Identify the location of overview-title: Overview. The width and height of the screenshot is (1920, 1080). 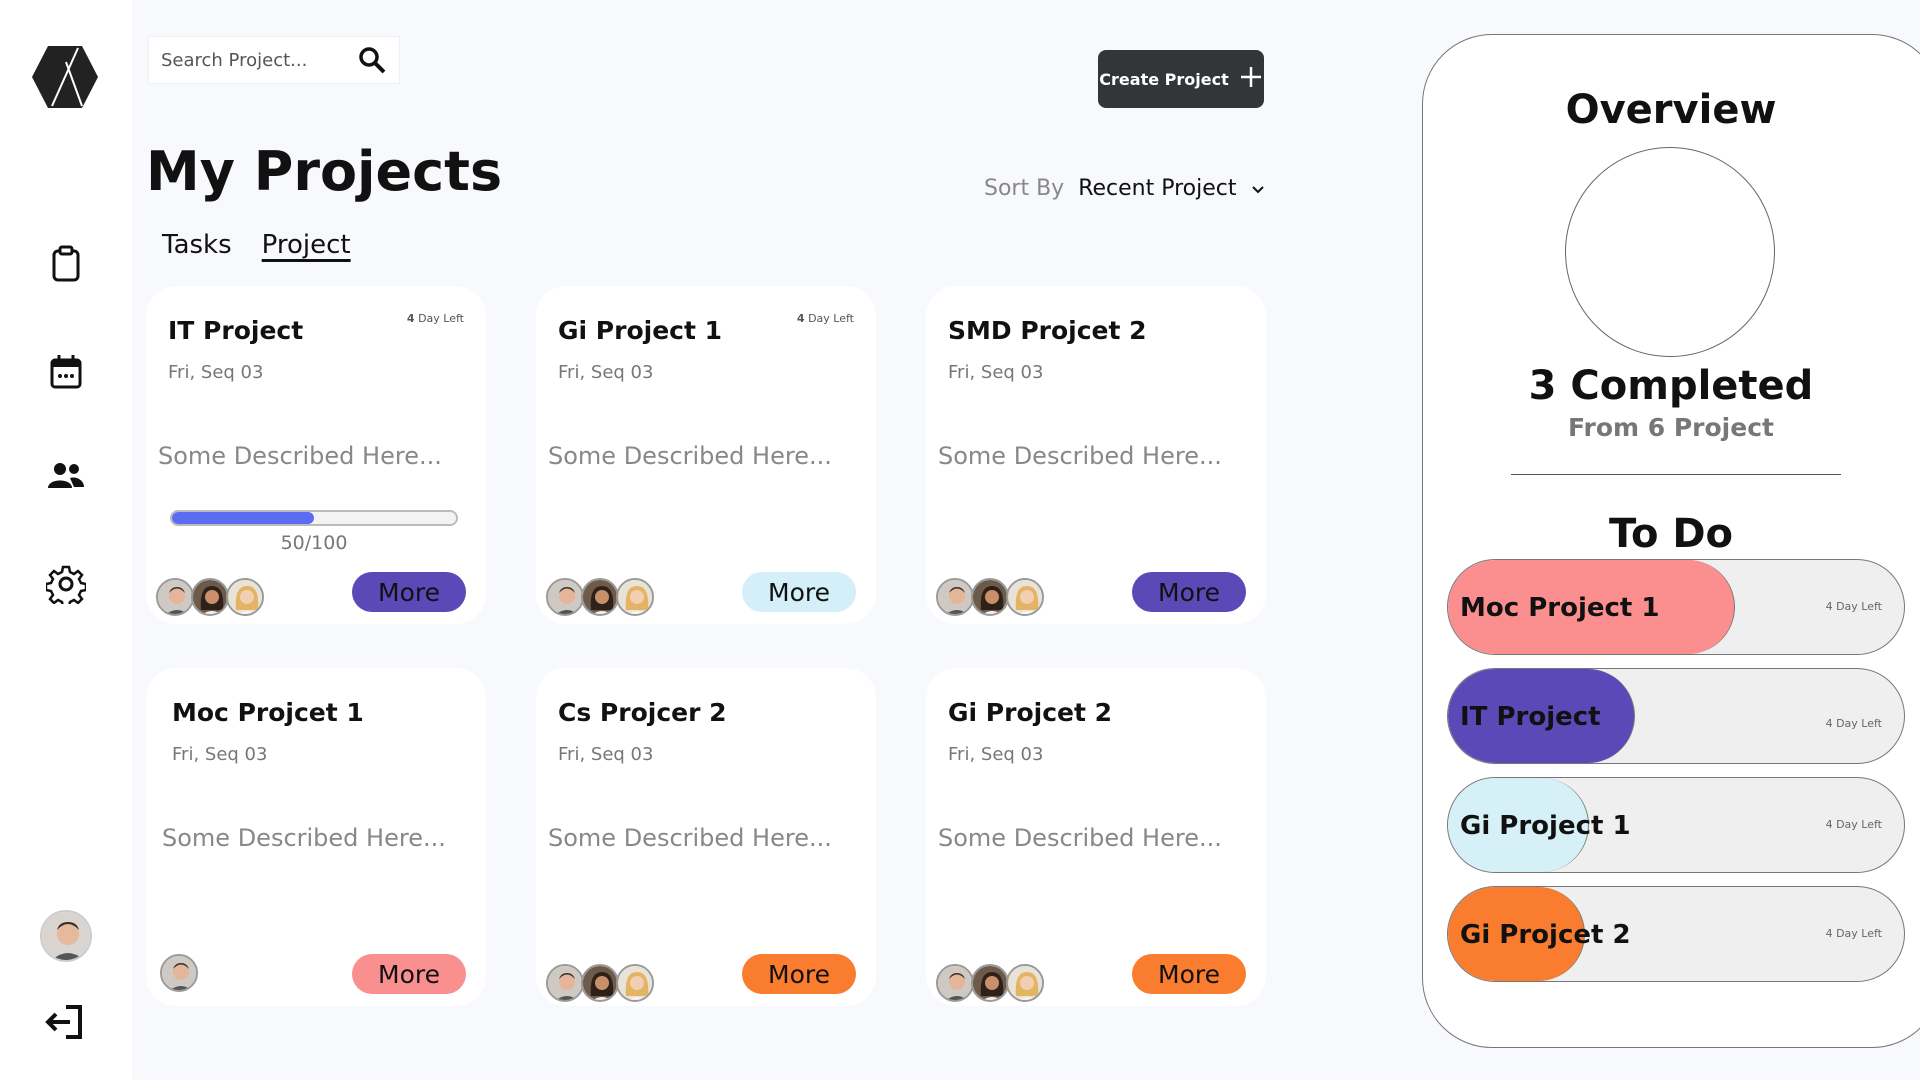
(1671, 110).